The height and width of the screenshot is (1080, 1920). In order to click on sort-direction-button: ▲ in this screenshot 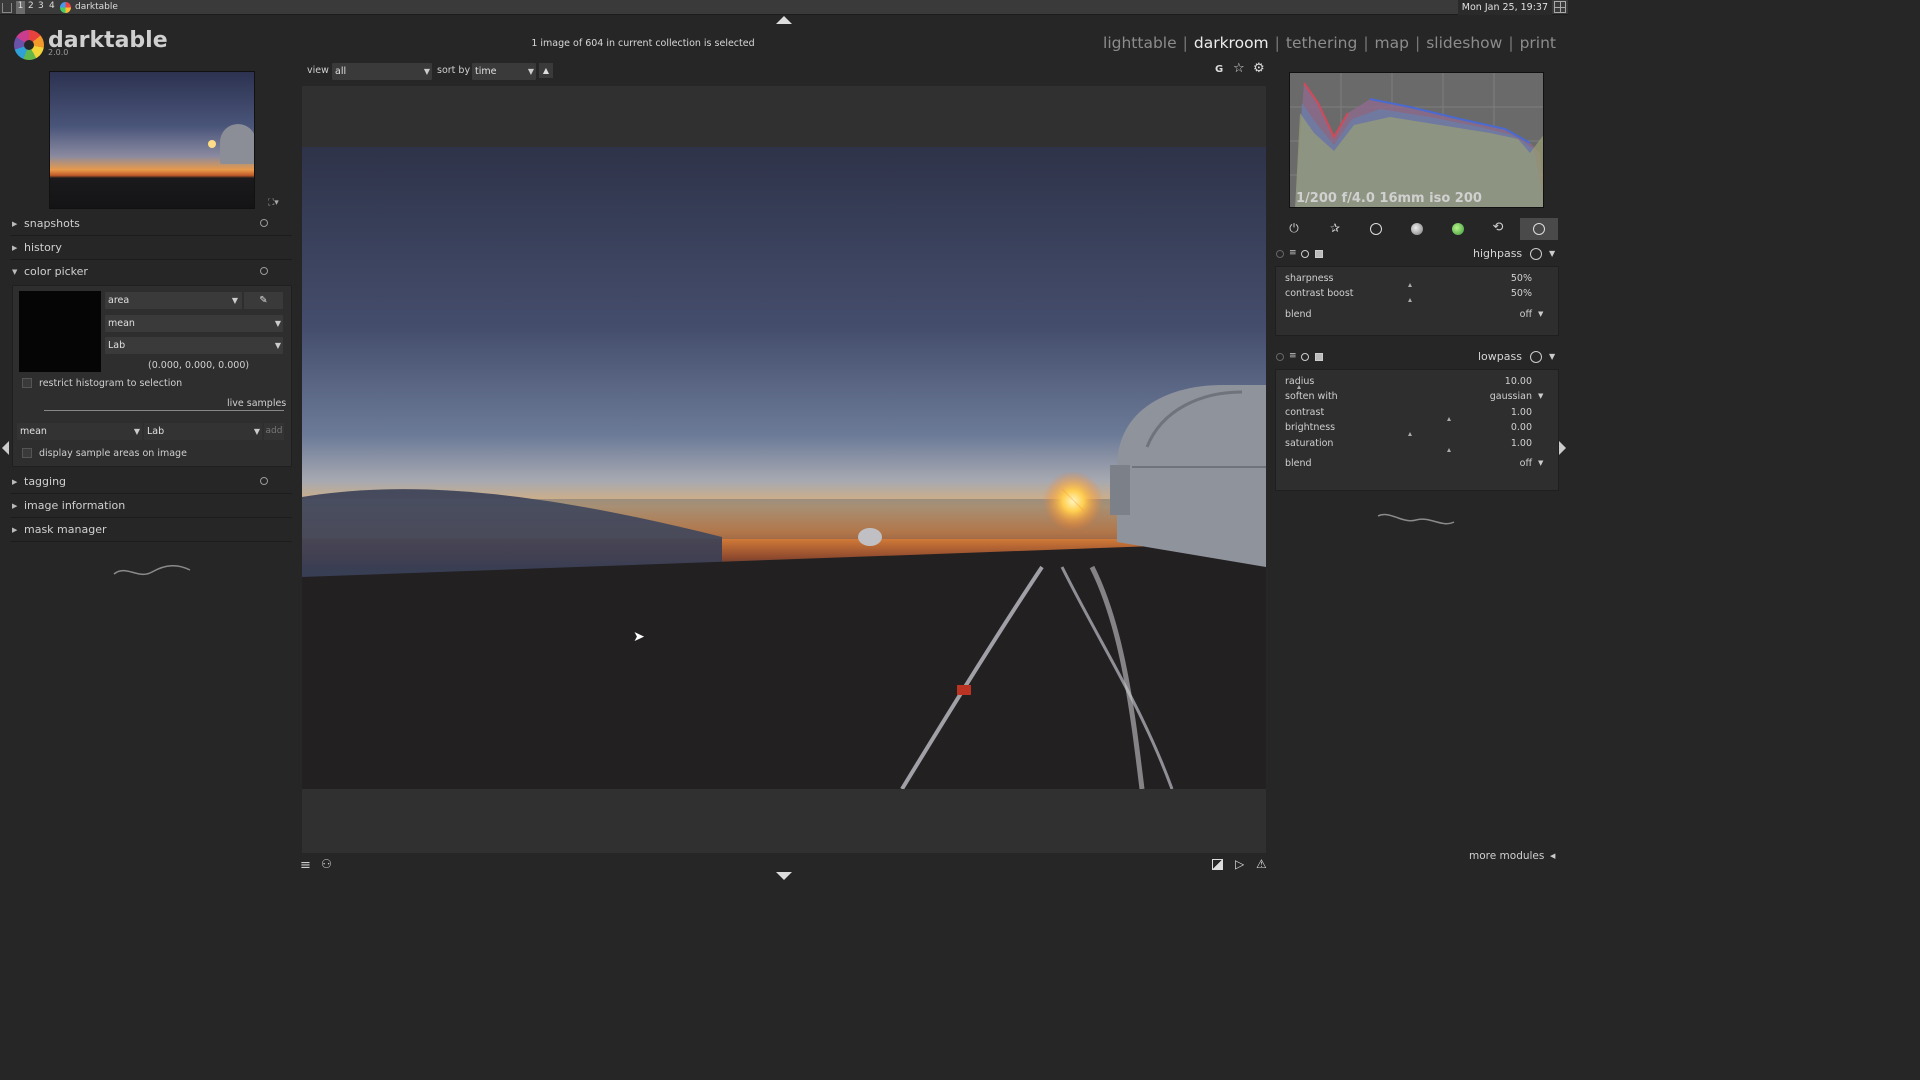, I will do `click(546, 70)`.